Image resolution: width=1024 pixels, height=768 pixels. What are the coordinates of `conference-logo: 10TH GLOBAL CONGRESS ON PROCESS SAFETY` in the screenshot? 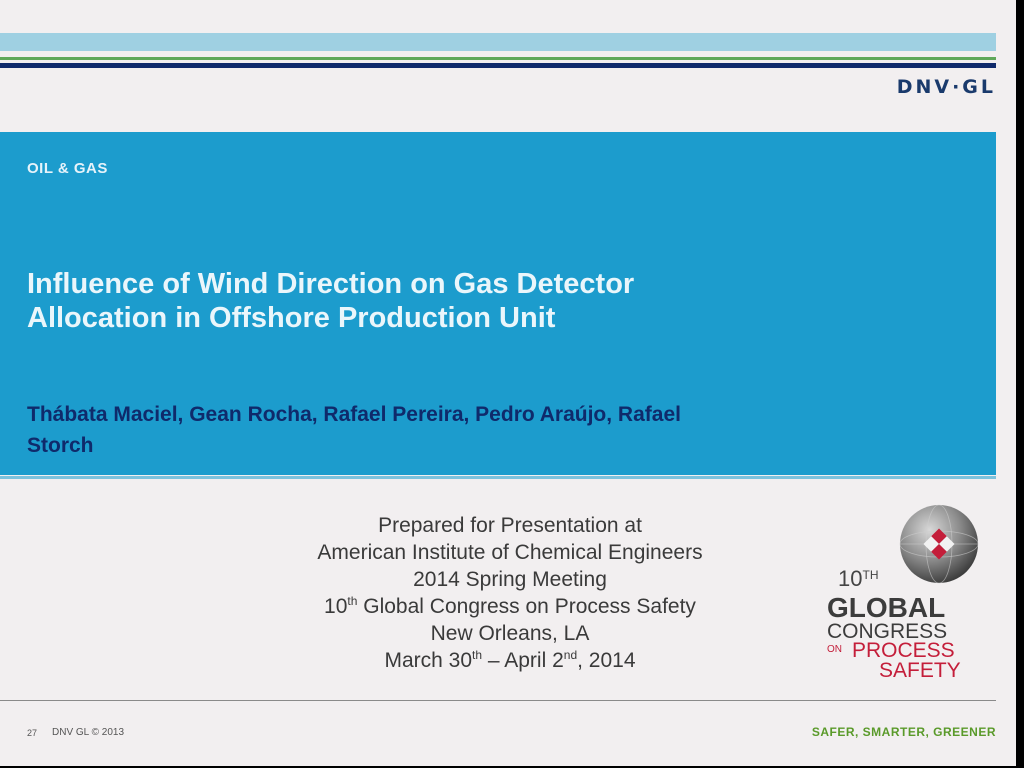 It's located at (908, 592).